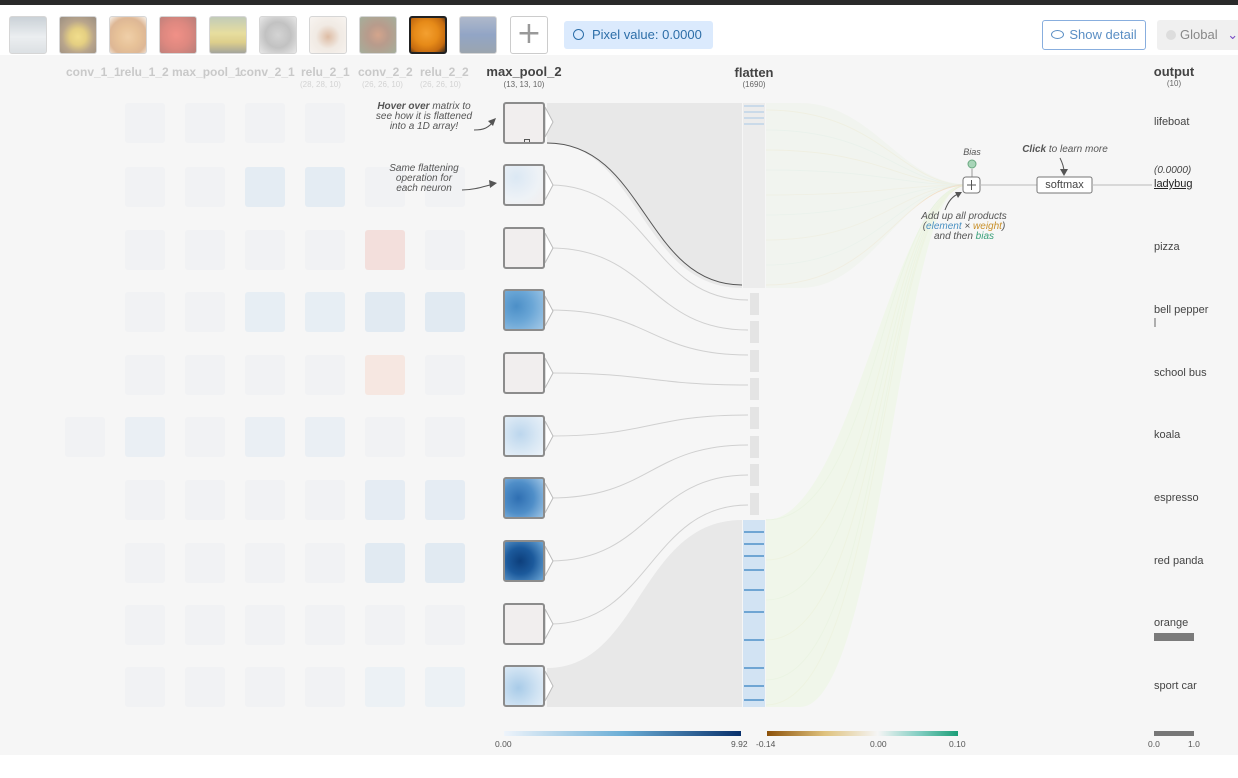  I want to click on bias-node, so click(972, 164).